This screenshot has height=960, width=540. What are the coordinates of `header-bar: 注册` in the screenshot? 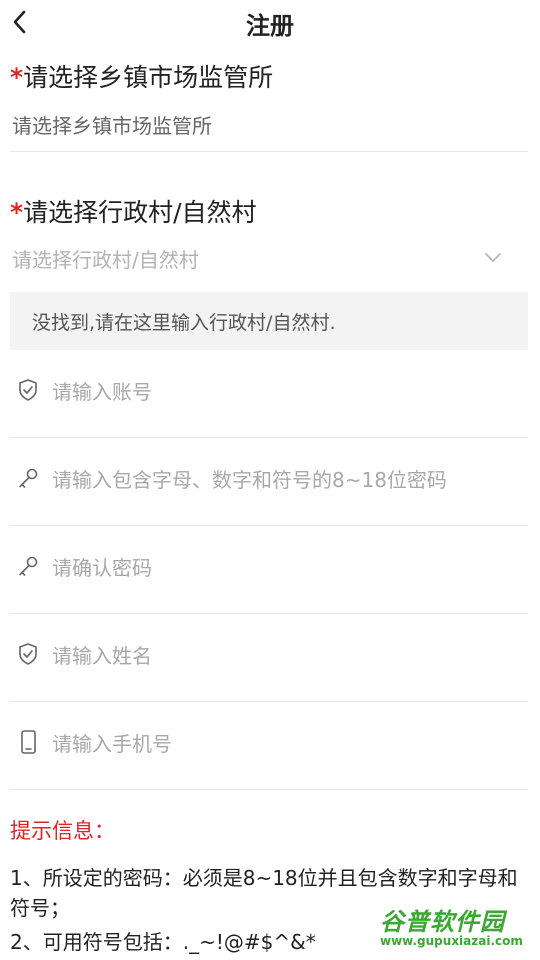 It's located at (270, 22).